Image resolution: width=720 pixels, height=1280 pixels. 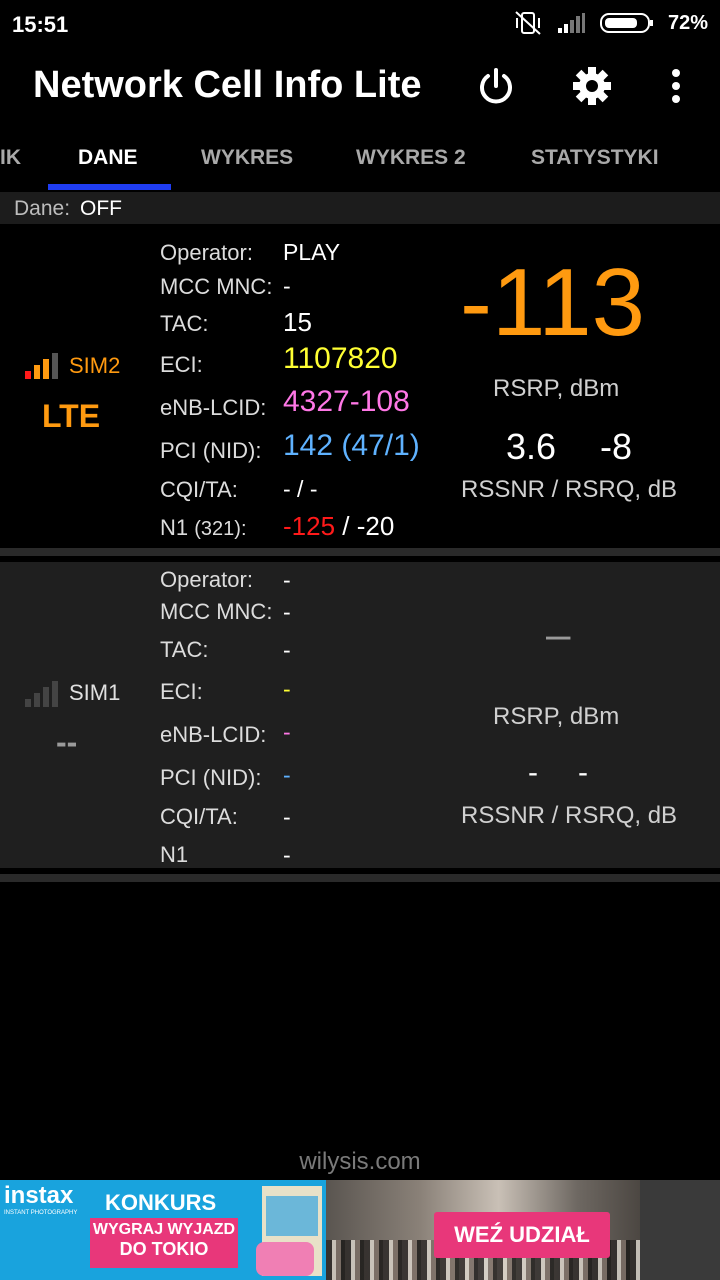 What do you see at coordinates (569, 489) in the screenshot?
I see `sim2-snr-unit: RSSNR / RSRQ, dB` at bounding box center [569, 489].